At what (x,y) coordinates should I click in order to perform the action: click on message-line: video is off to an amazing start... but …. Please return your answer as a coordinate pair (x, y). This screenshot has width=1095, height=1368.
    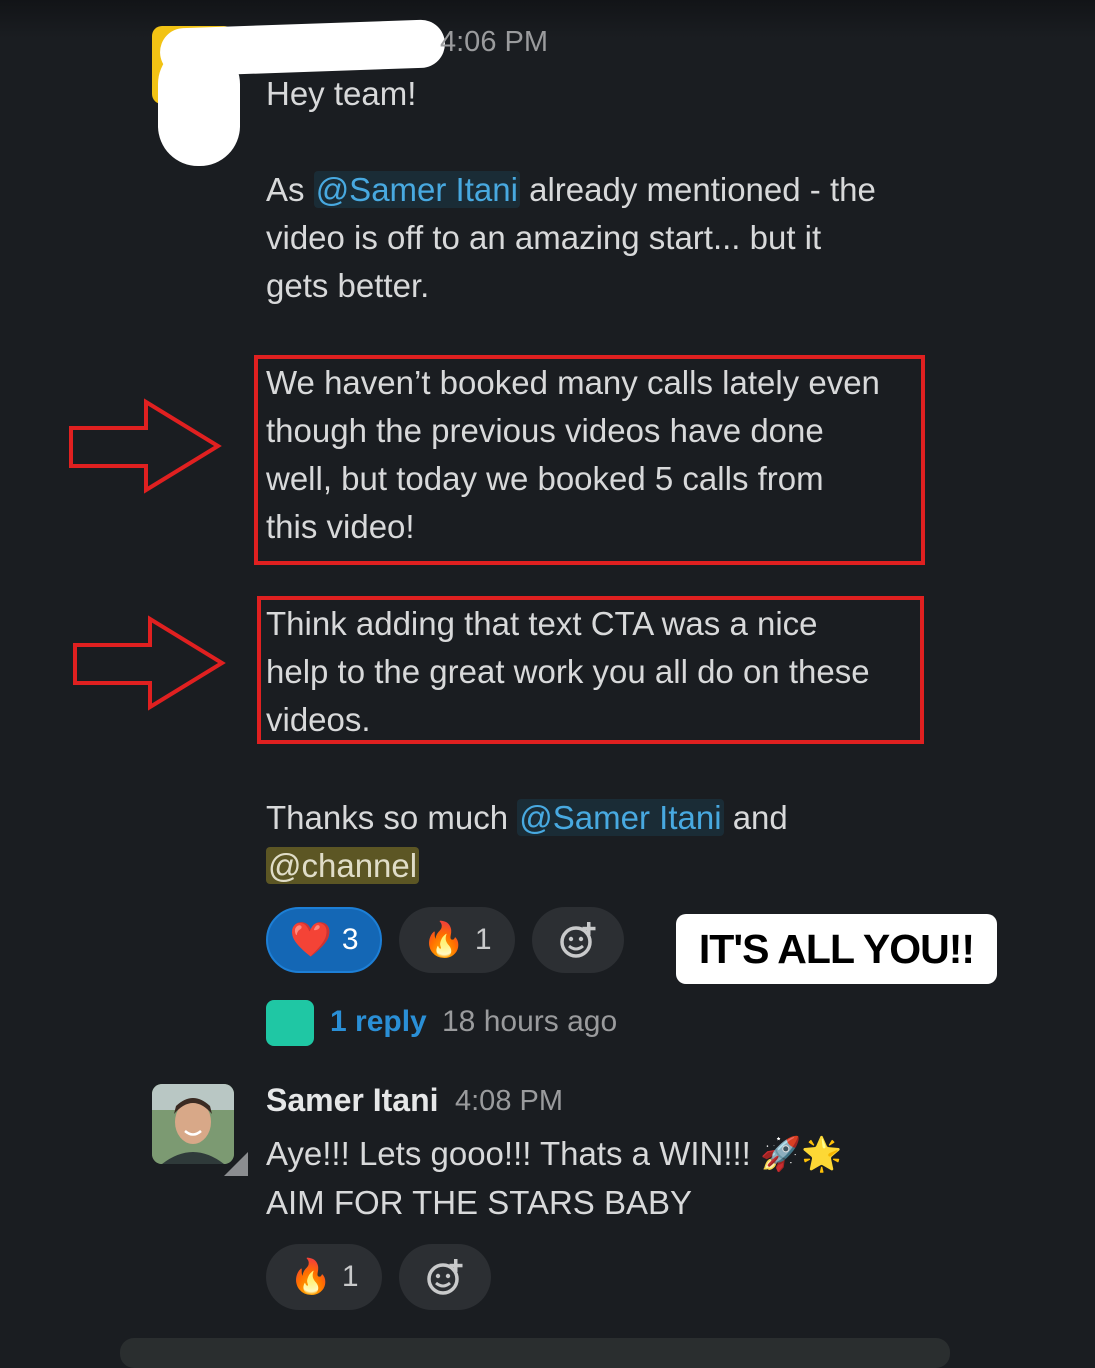
    Looking at the image, I should click on (544, 237).